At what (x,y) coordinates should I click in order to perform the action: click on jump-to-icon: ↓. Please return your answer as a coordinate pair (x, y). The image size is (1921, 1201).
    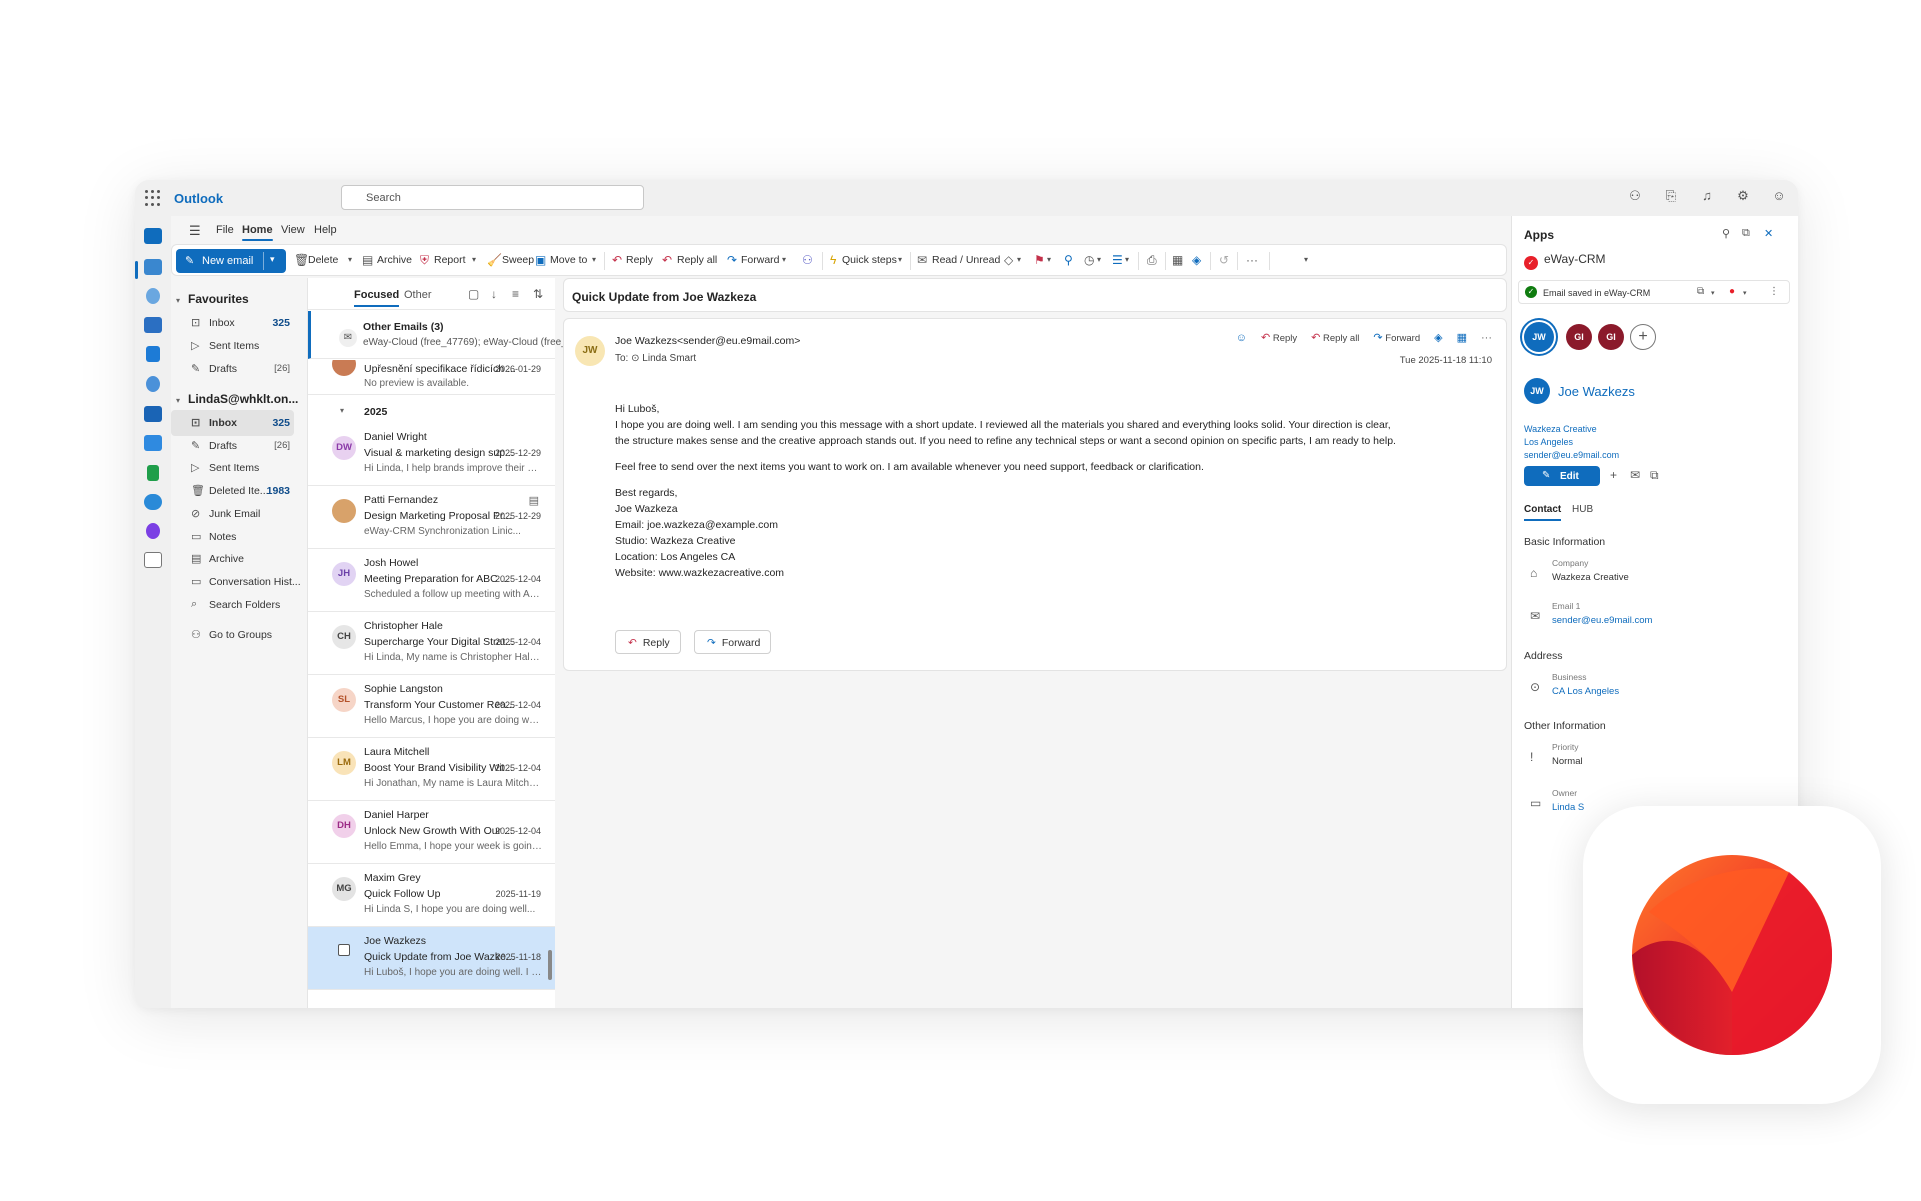
    Looking at the image, I should click on (494, 294).